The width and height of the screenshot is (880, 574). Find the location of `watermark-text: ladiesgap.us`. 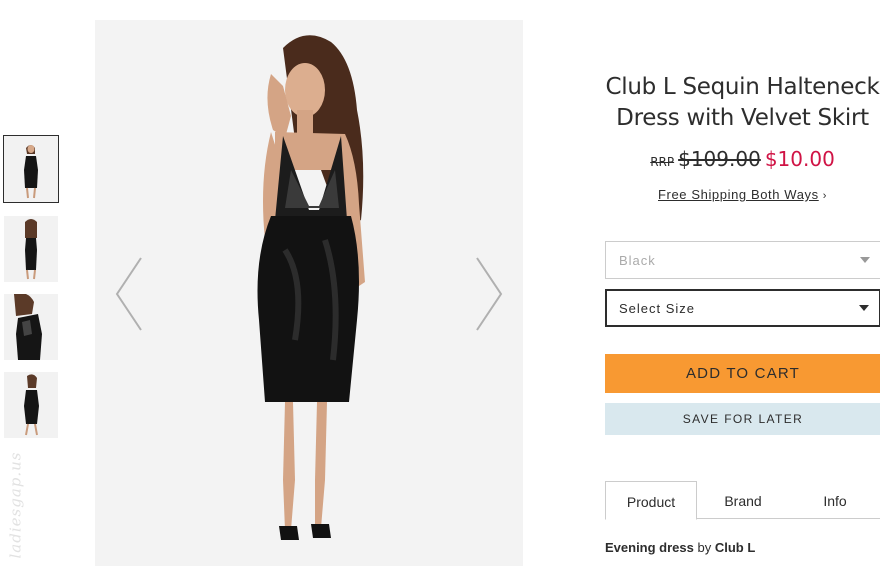

watermark-text: ladiesgap.us is located at coordinates (15, 505).